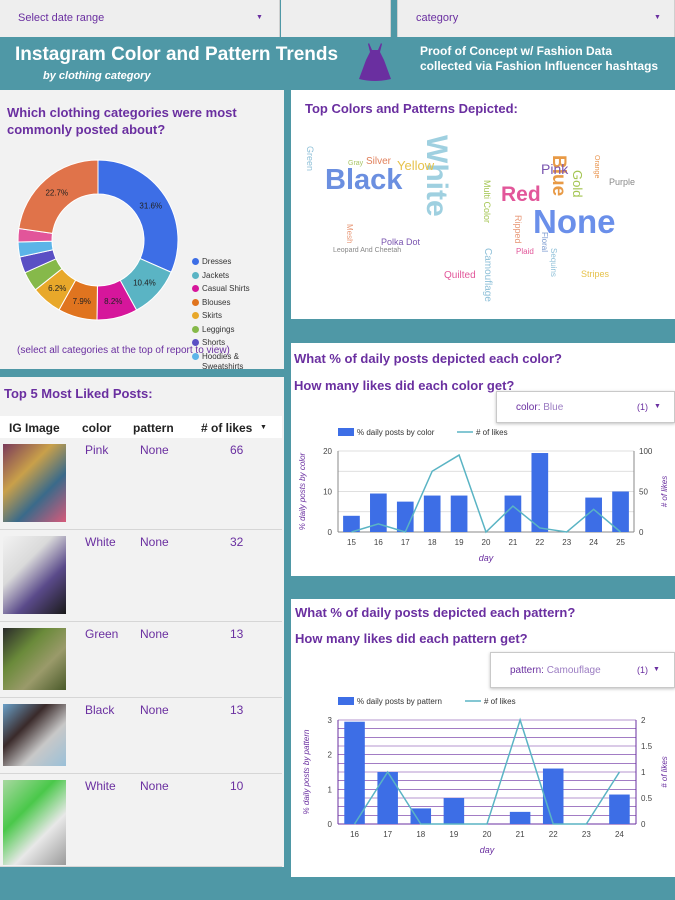 The width and height of the screenshot is (675, 900). Describe the element at coordinates (141, 484) in the screenshot. I see `table-row: Pink None 66` at that location.